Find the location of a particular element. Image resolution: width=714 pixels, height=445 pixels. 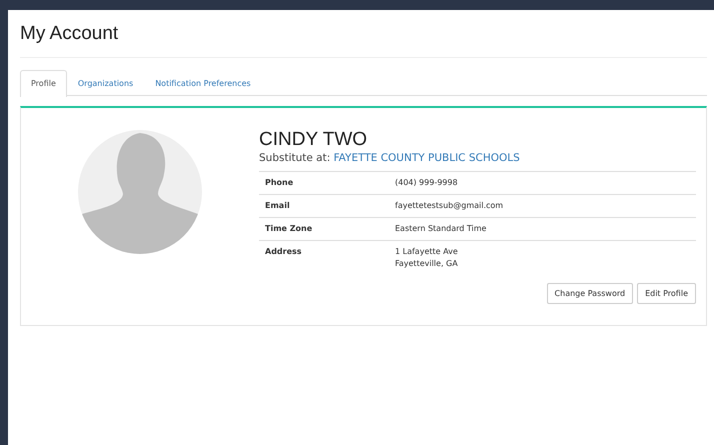

tab: Notification Preferences is located at coordinates (203, 82).